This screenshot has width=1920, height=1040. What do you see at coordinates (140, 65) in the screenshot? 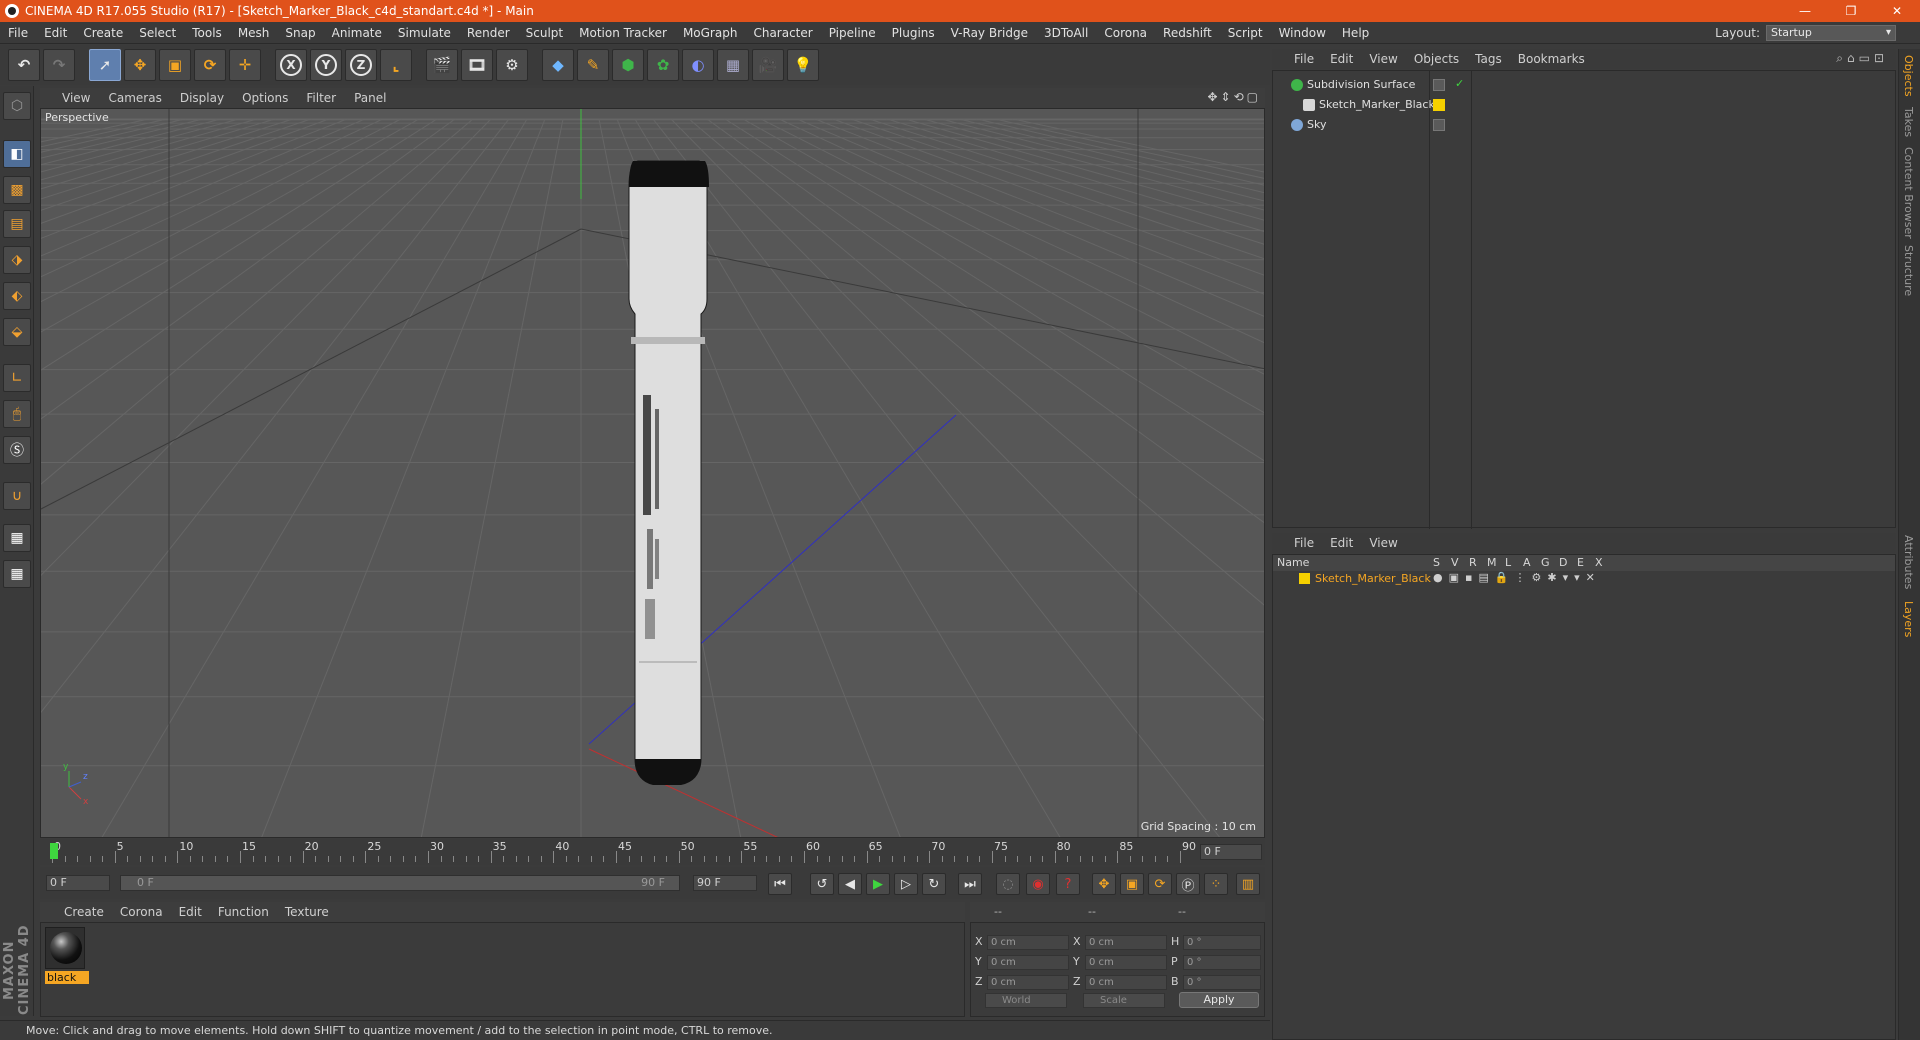
I see `move-tool-icon: ✥` at bounding box center [140, 65].